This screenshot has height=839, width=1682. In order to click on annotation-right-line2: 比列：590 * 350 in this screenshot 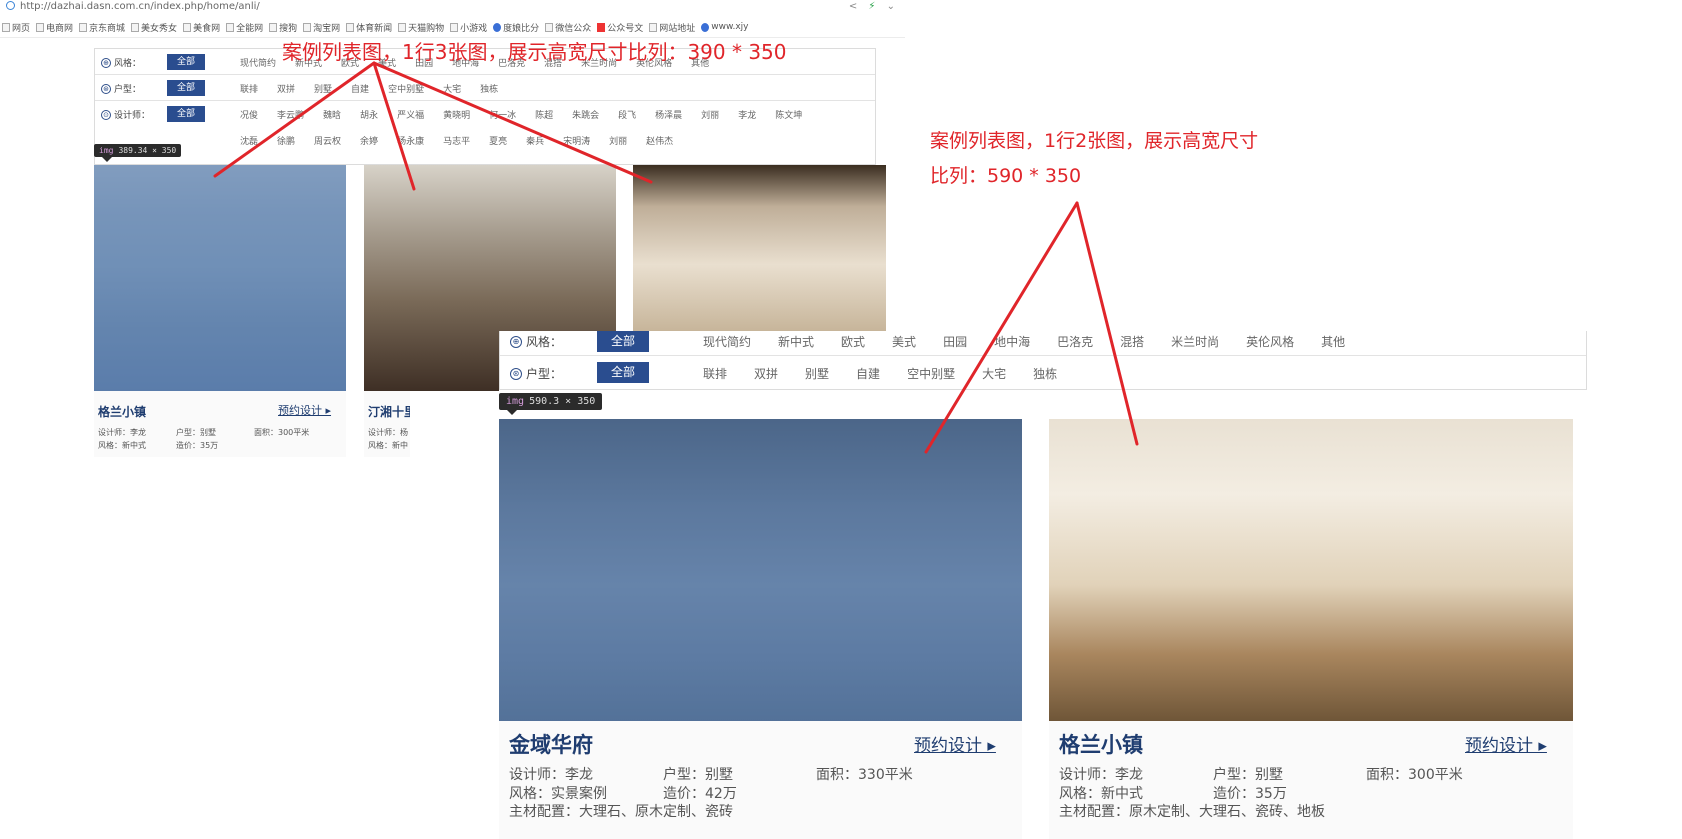, I will do `click(1006, 176)`.